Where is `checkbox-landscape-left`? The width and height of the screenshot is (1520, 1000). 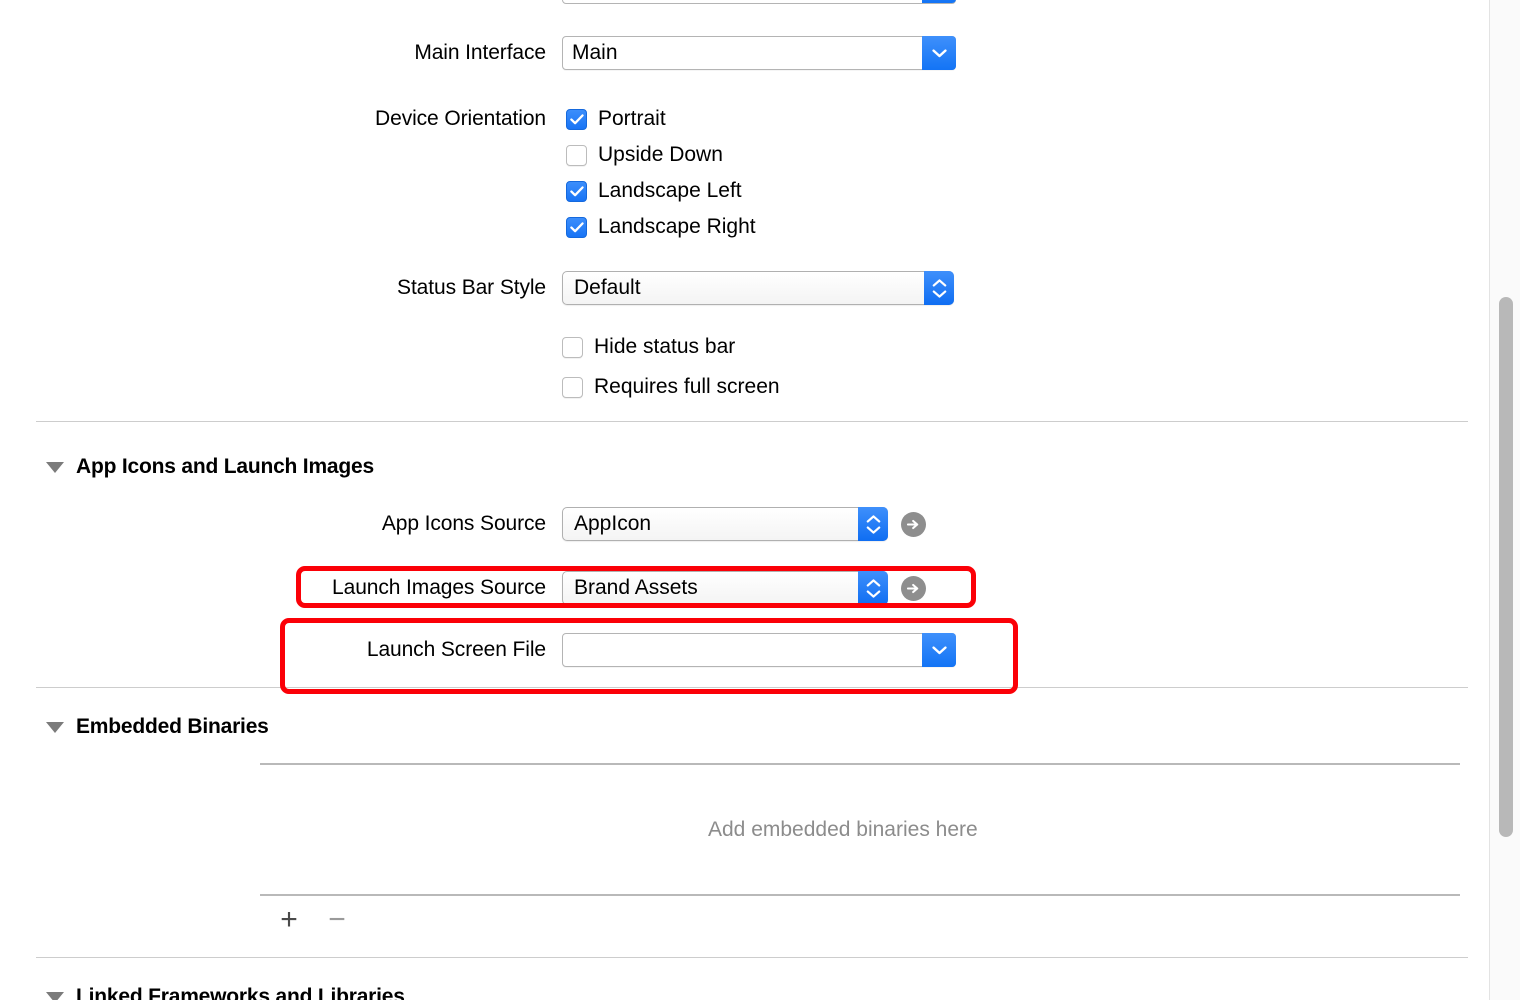 checkbox-landscape-left is located at coordinates (576, 191).